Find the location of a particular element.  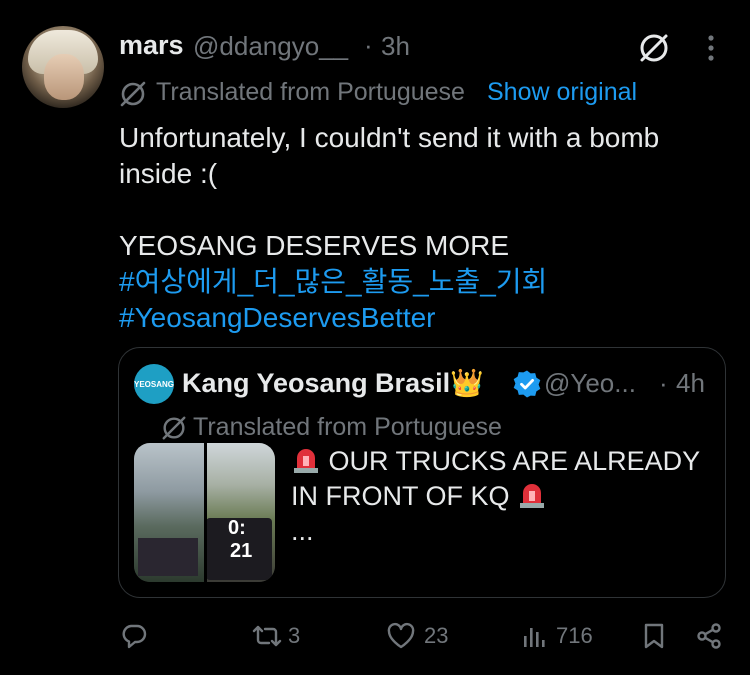

bookmark-icon is located at coordinates (654, 636).